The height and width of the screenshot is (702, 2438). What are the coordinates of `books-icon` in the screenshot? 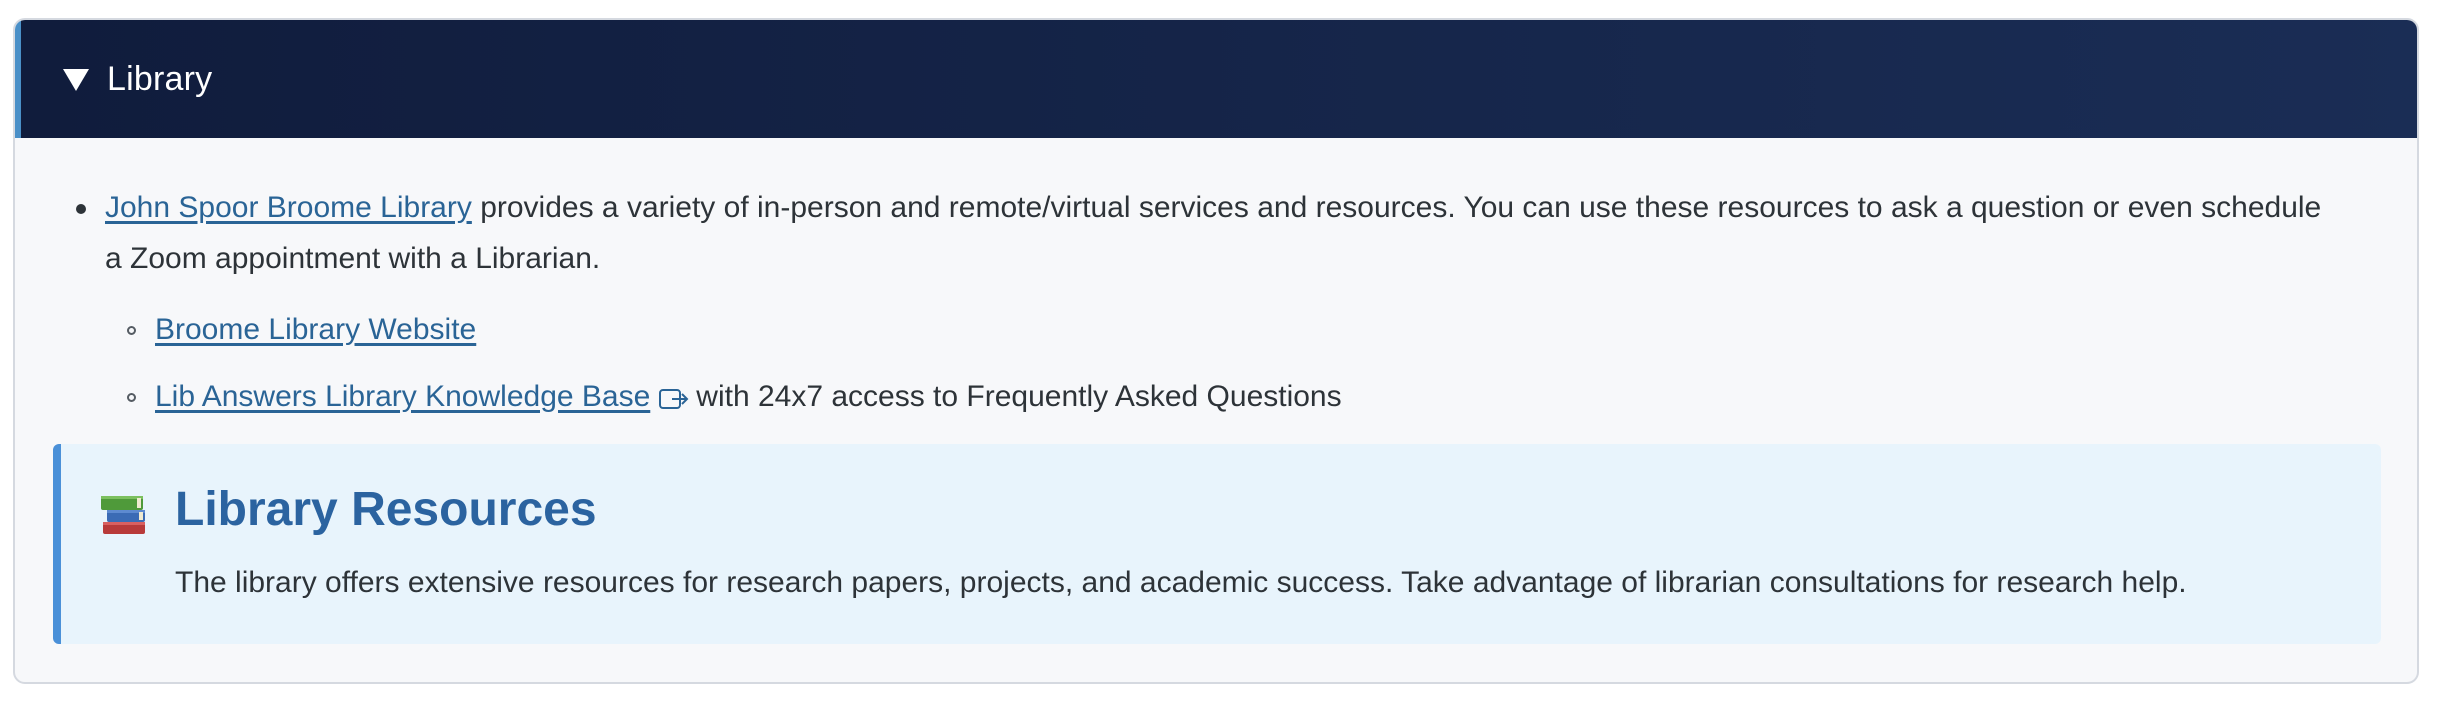 It's located at (123, 515).